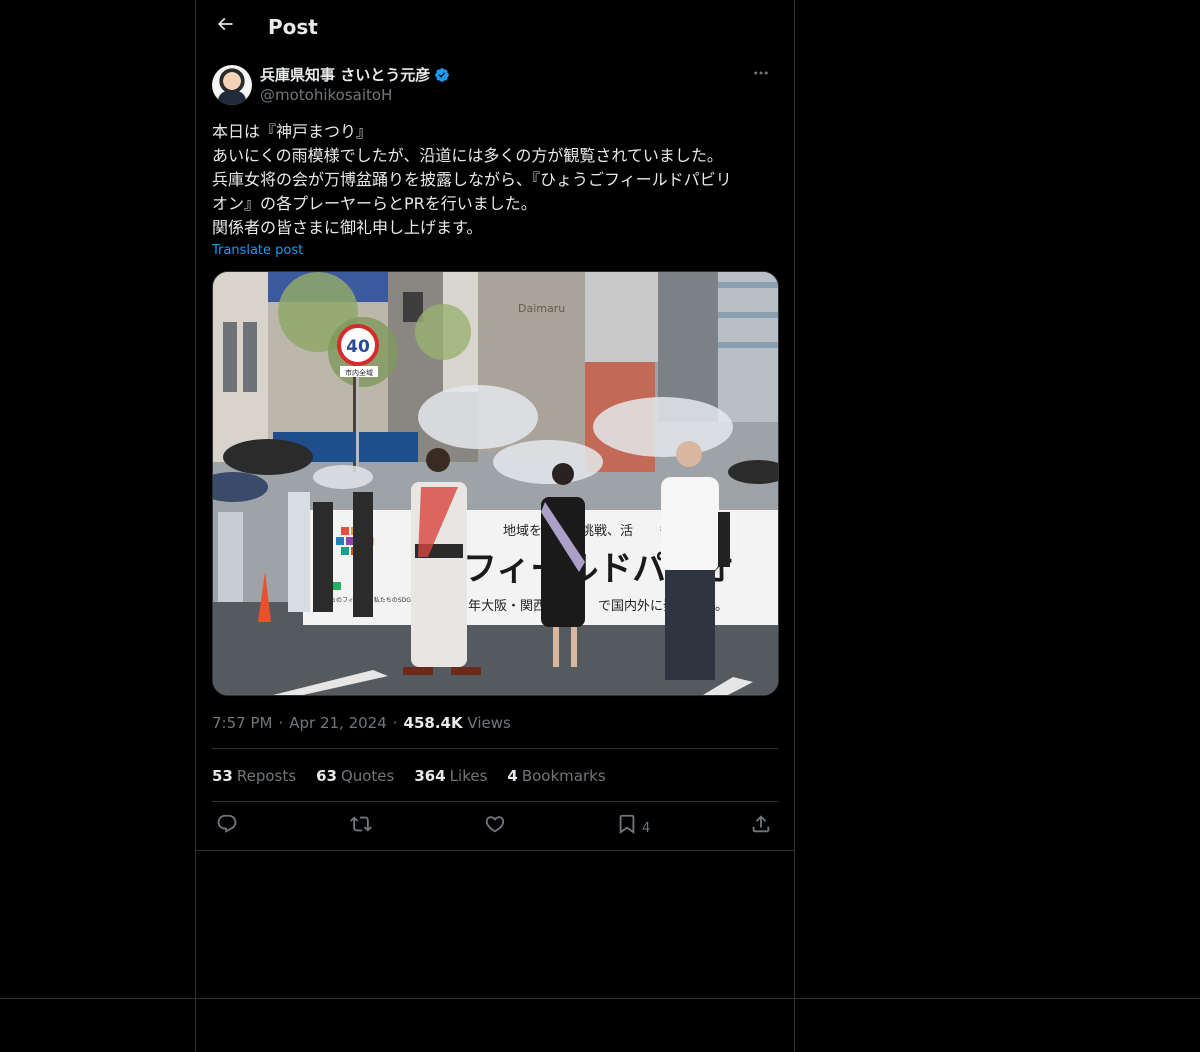 This screenshot has height=1052, width=1200. I want to click on page-title: Post, so click(293, 27).